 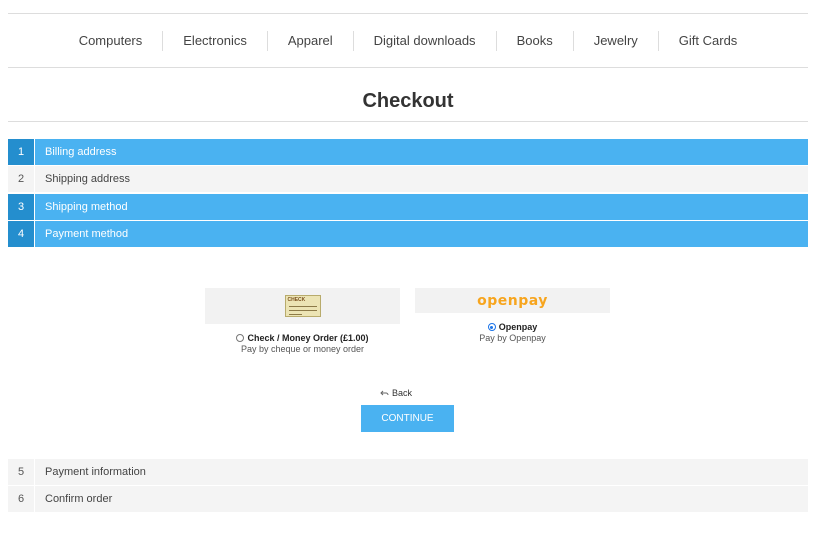 What do you see at coordinates (408, 234) in the screenshot?
I see `step-payment-method: 4 Payment method` at bounding box center [408, 234].